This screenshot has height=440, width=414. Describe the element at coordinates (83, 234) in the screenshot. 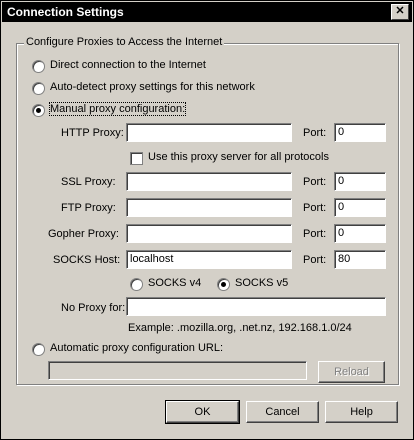

I see `gopher-proxy-label: Gopher Proxy:` at that location.